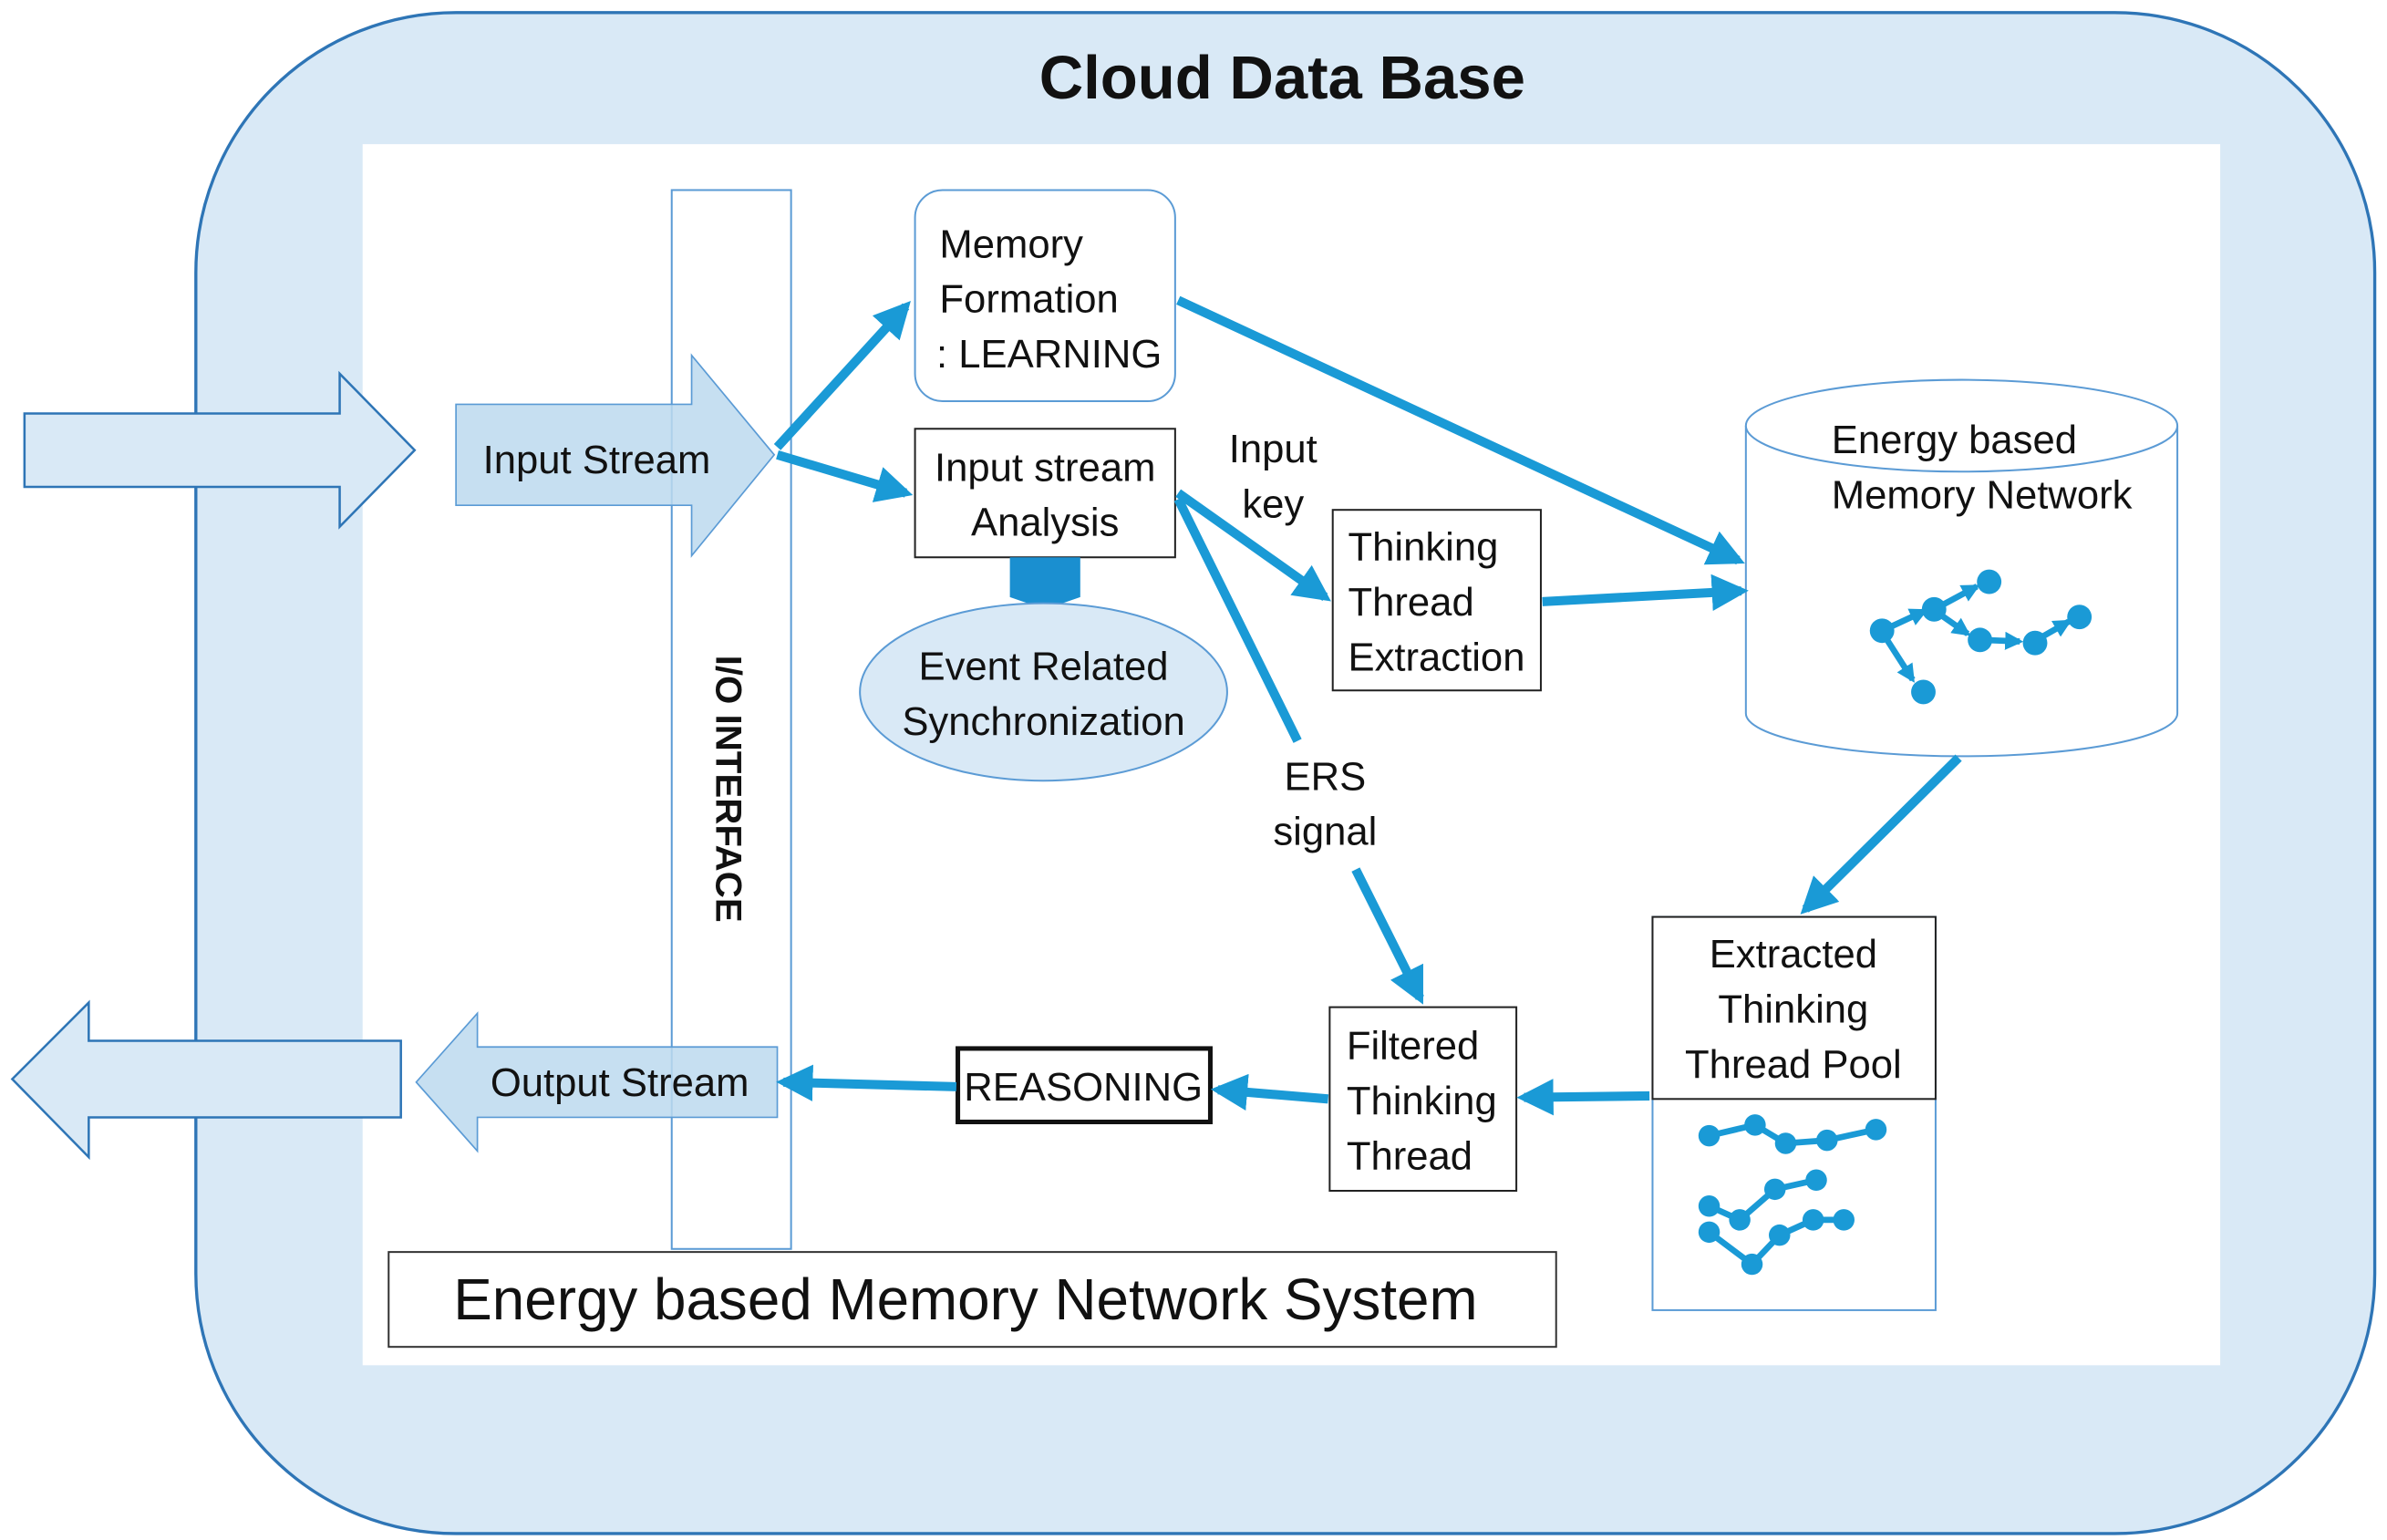 The width and height of the screenshot is (2387, 1540). What do you see at coordinates (1793, 1065) in the screenshot?
I see `thread-pool-line-3: Thread Pool` at bounding box center [1793, 1065].